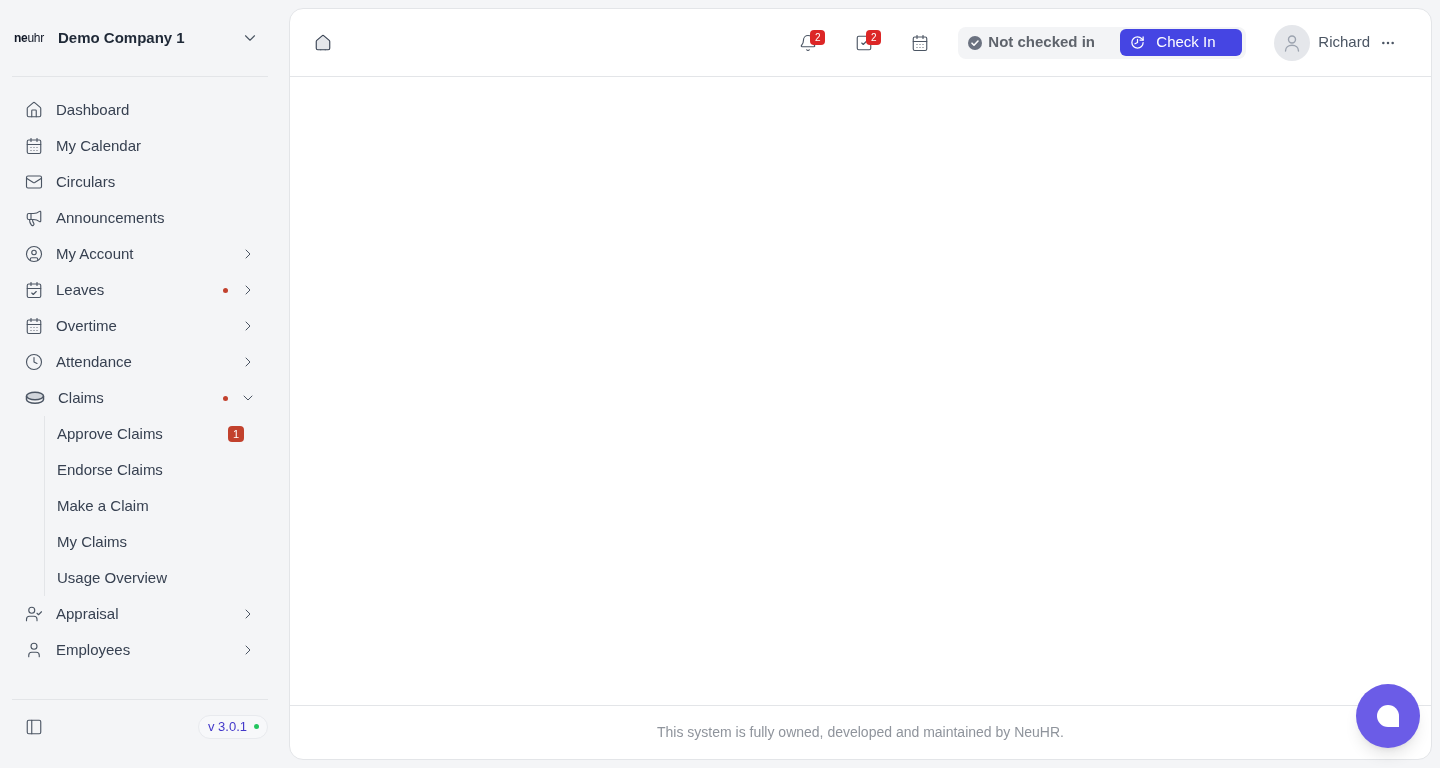  Describe the element at coordinates (134, 182) in the screenshot. I see `nav-item: Circulars` at that location.